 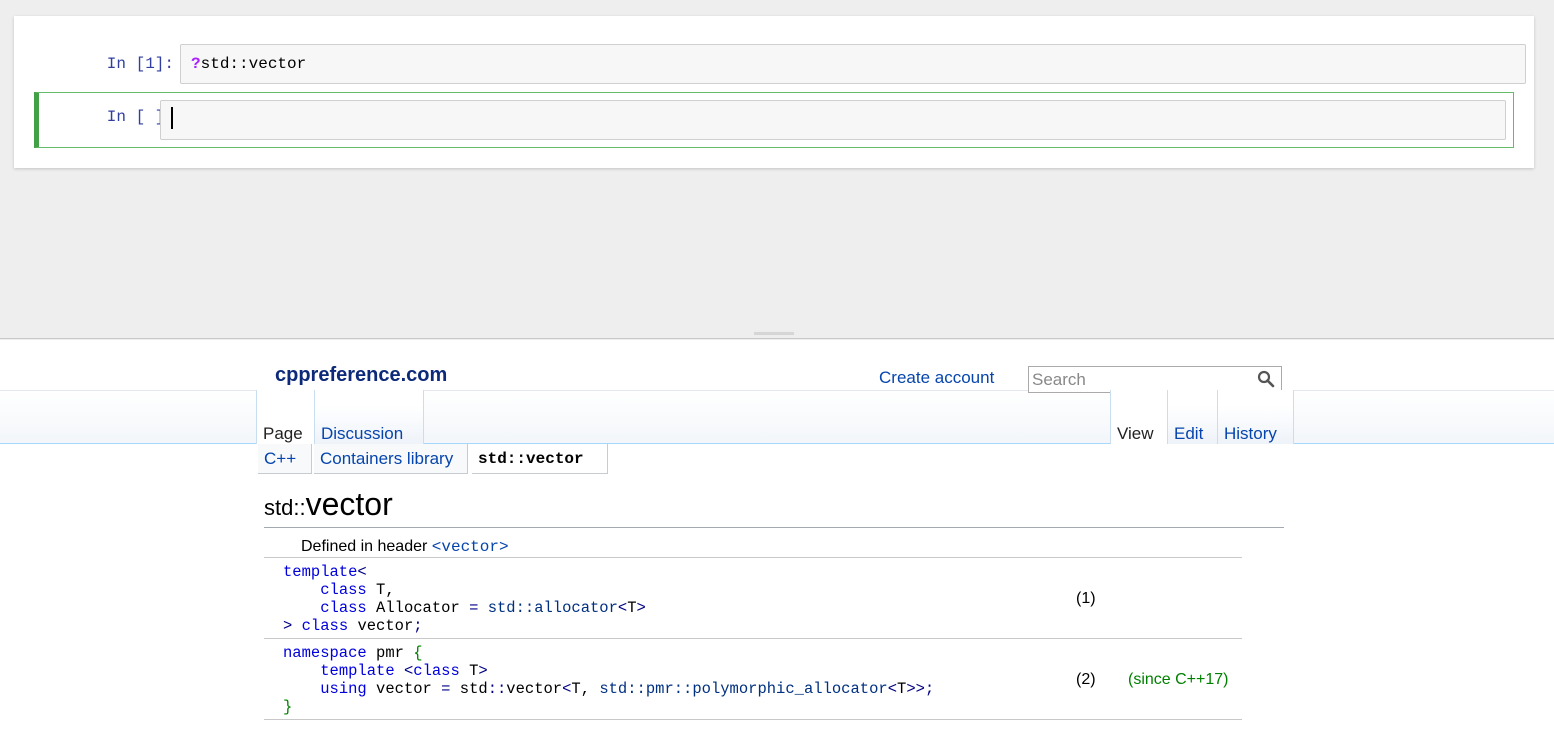 I want to click on since-badge: (since C++17), so click(x=1178, y=679).